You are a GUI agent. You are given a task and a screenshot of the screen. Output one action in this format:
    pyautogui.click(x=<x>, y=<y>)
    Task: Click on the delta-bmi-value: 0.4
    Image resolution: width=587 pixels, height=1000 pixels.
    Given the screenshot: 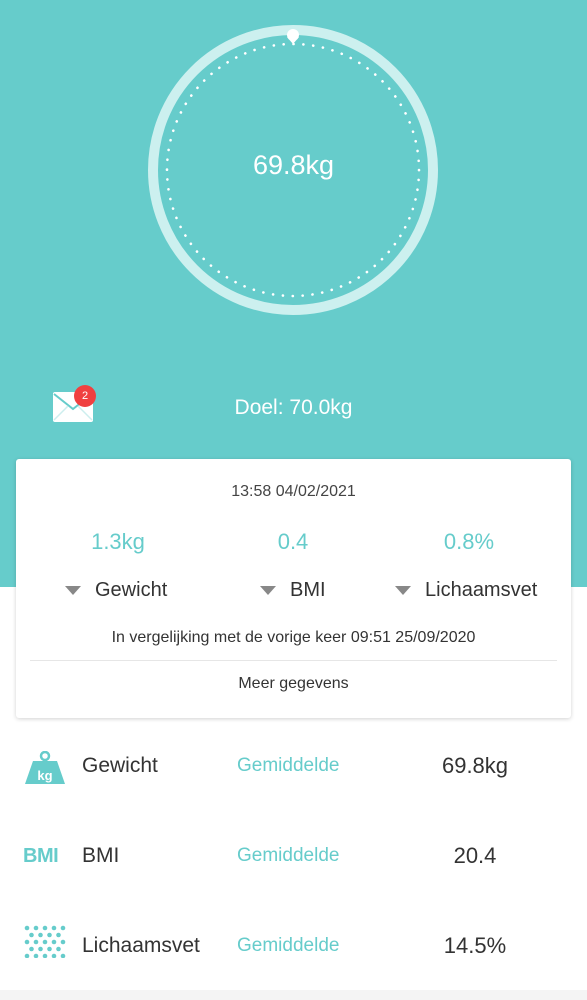 What is the action you would take?
    pyautogui.click(x=293, y=541)
    